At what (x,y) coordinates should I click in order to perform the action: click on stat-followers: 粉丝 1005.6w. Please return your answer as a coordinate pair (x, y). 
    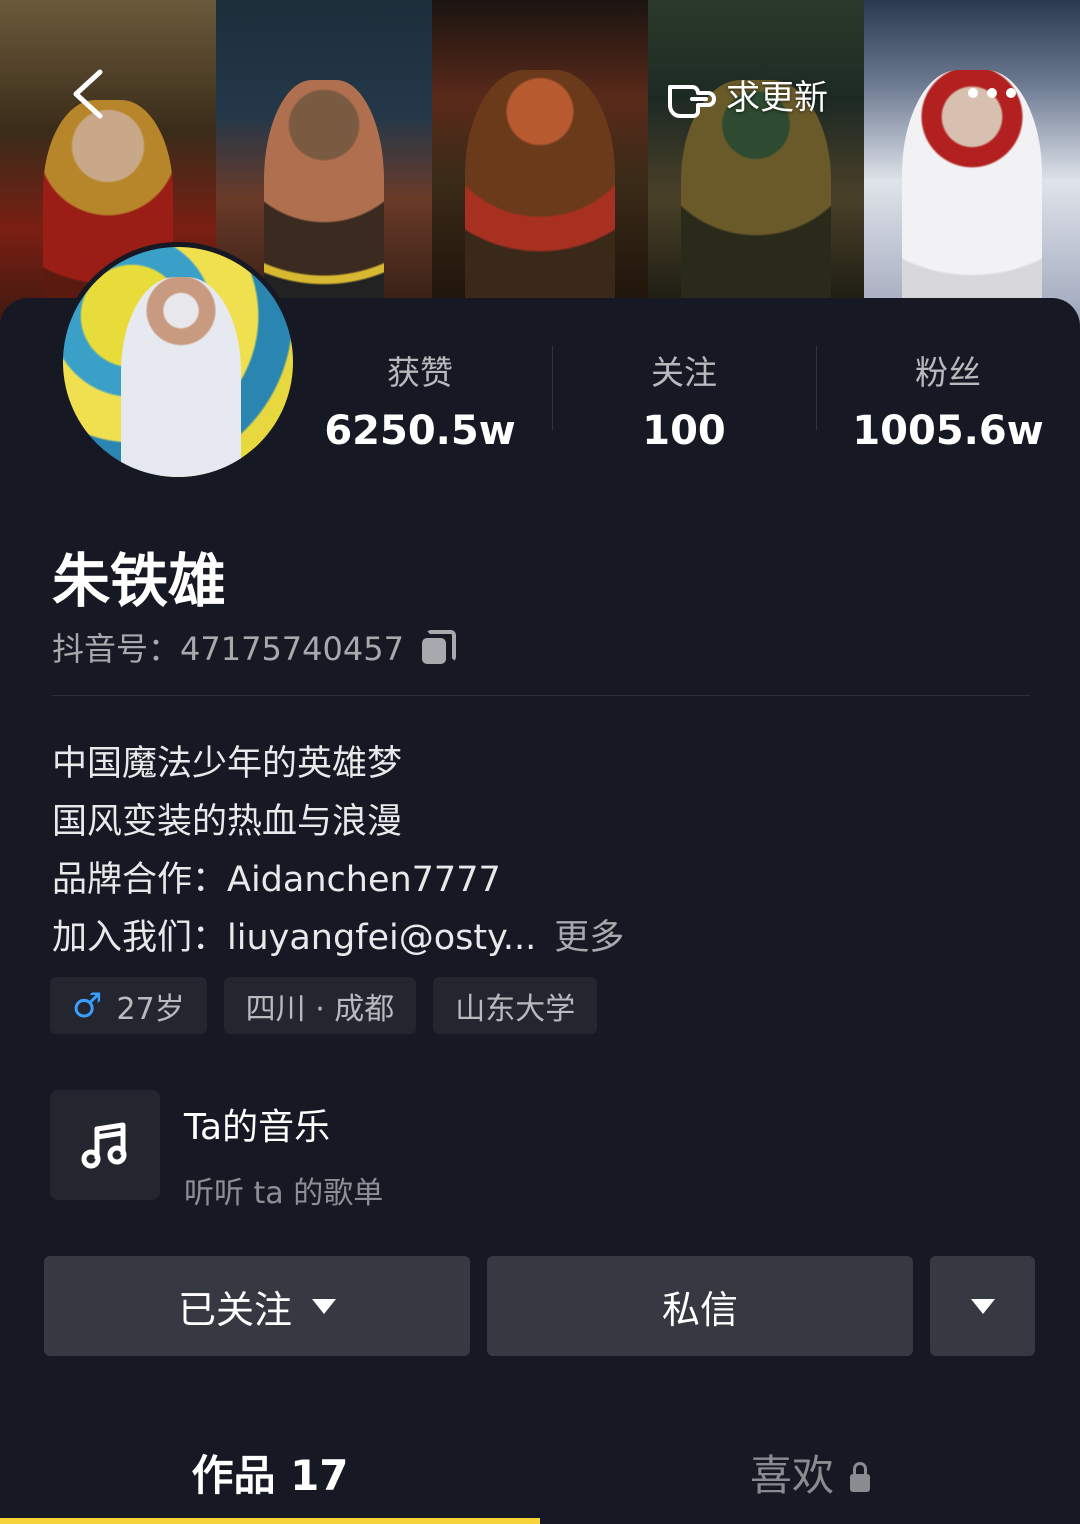
    Looking at the image, I should click on (948, 396).